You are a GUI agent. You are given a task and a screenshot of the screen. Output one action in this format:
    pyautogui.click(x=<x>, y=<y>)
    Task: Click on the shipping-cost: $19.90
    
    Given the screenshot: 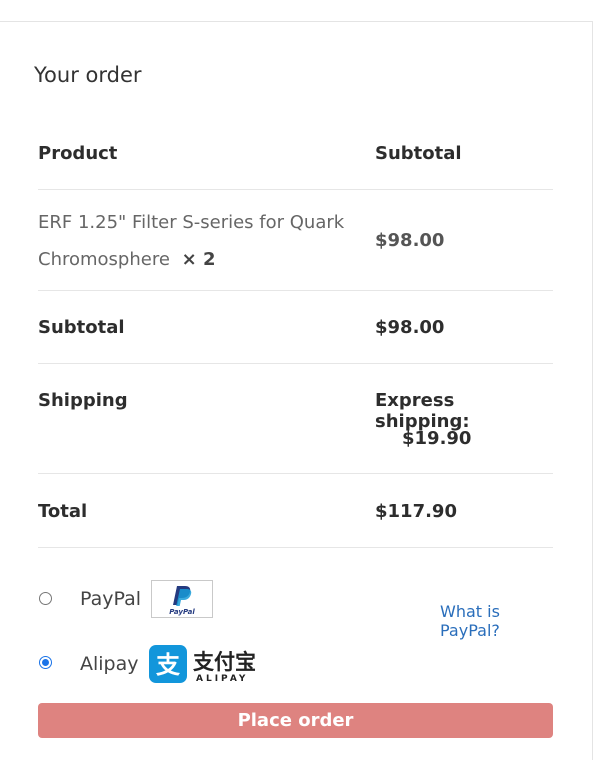 What is the action you would take?
    pyautogui.click(x=437, y=438)
    